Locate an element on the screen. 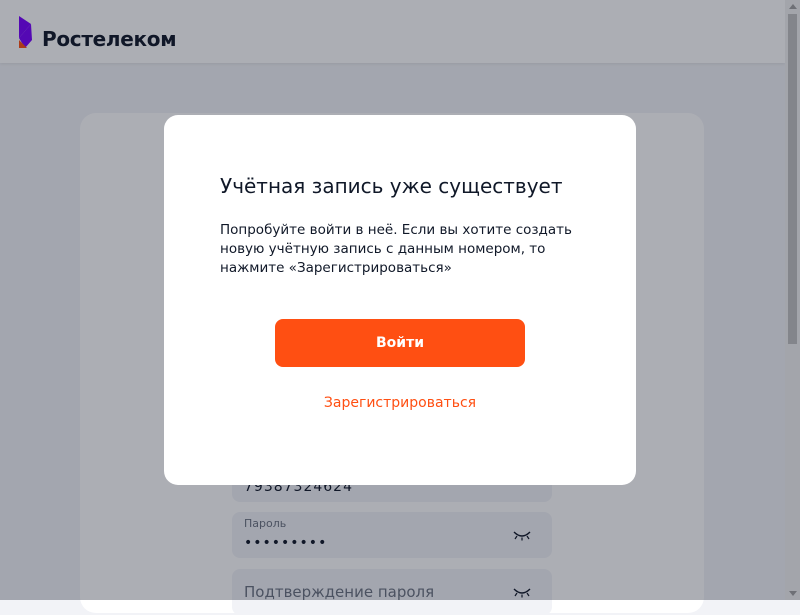 The height and width of the screenshot is (615, 800). register-link: Зарегистрироваться is located at coordinates (400, 403).